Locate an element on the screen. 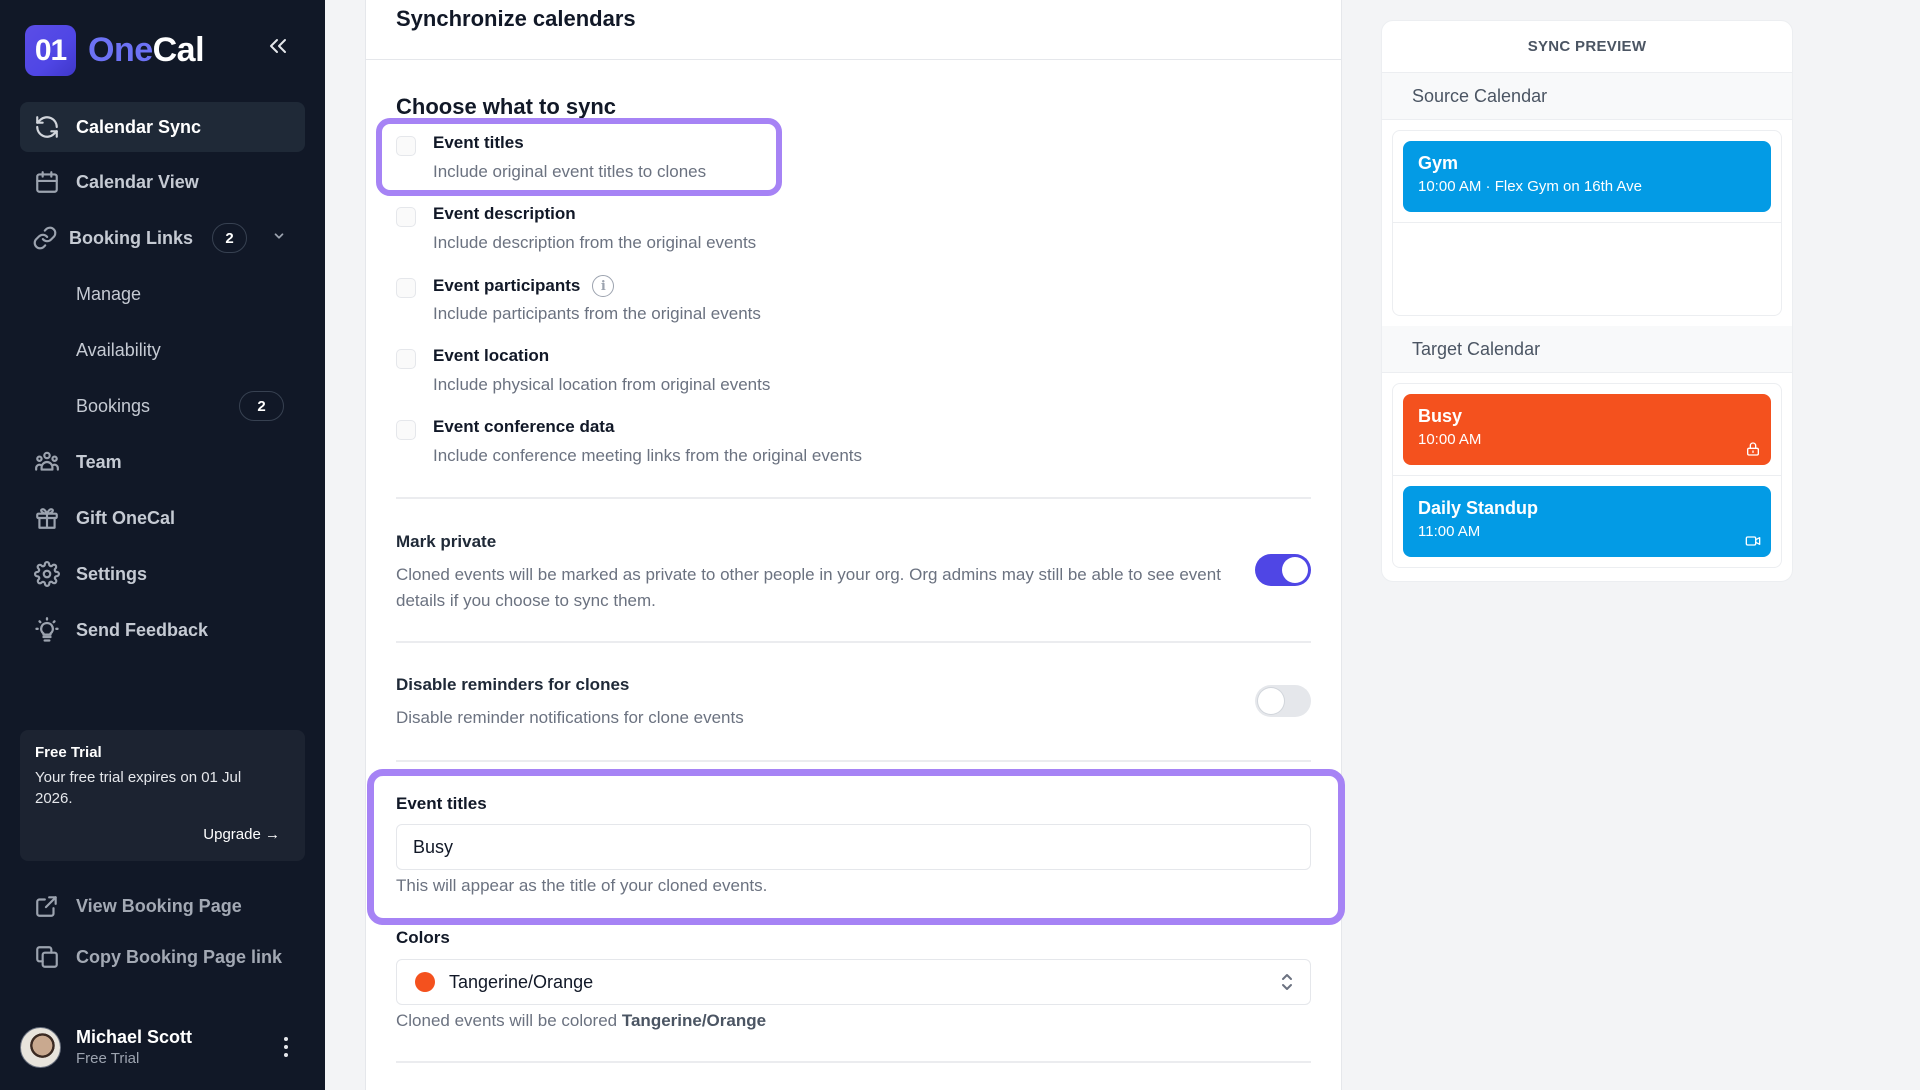  sidebar-item-booking-links: Booking Links is located at coordinates (162, 238).